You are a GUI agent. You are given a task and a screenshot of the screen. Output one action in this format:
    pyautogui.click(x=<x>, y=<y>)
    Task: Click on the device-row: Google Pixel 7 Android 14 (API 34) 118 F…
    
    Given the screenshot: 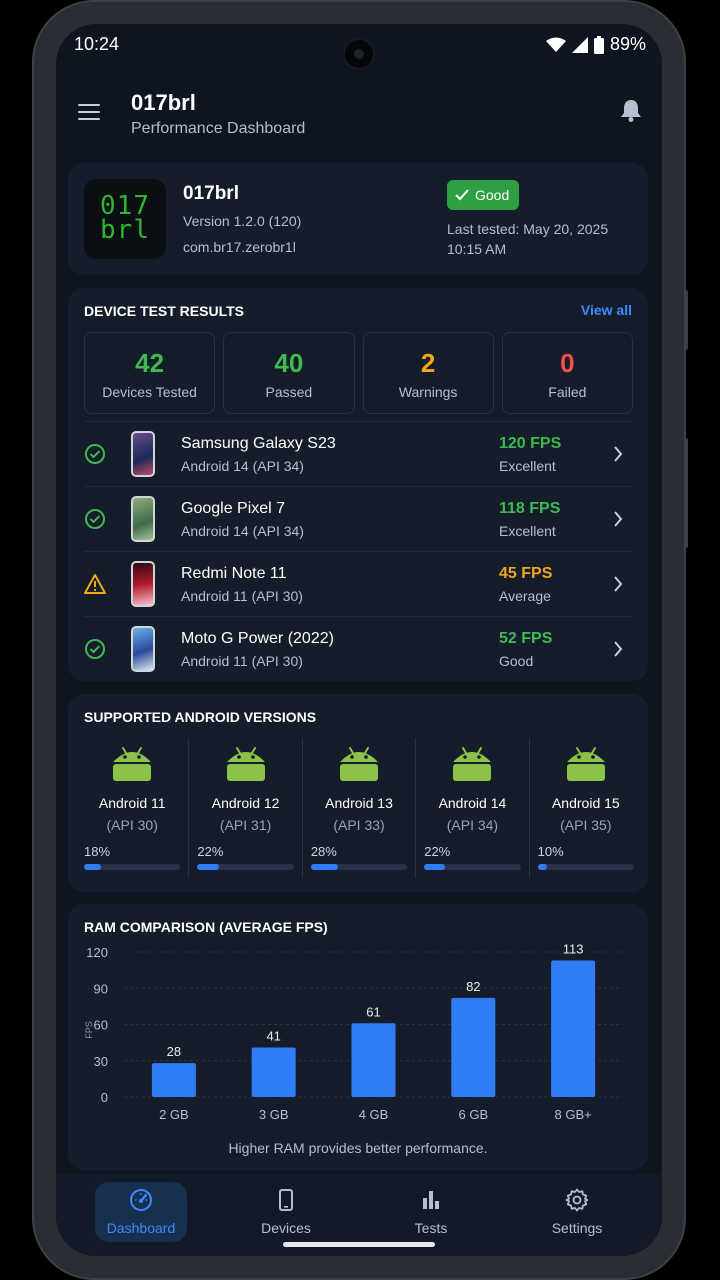 What is the action you would take?
    pyautogui.click(x=358, y=518)
    